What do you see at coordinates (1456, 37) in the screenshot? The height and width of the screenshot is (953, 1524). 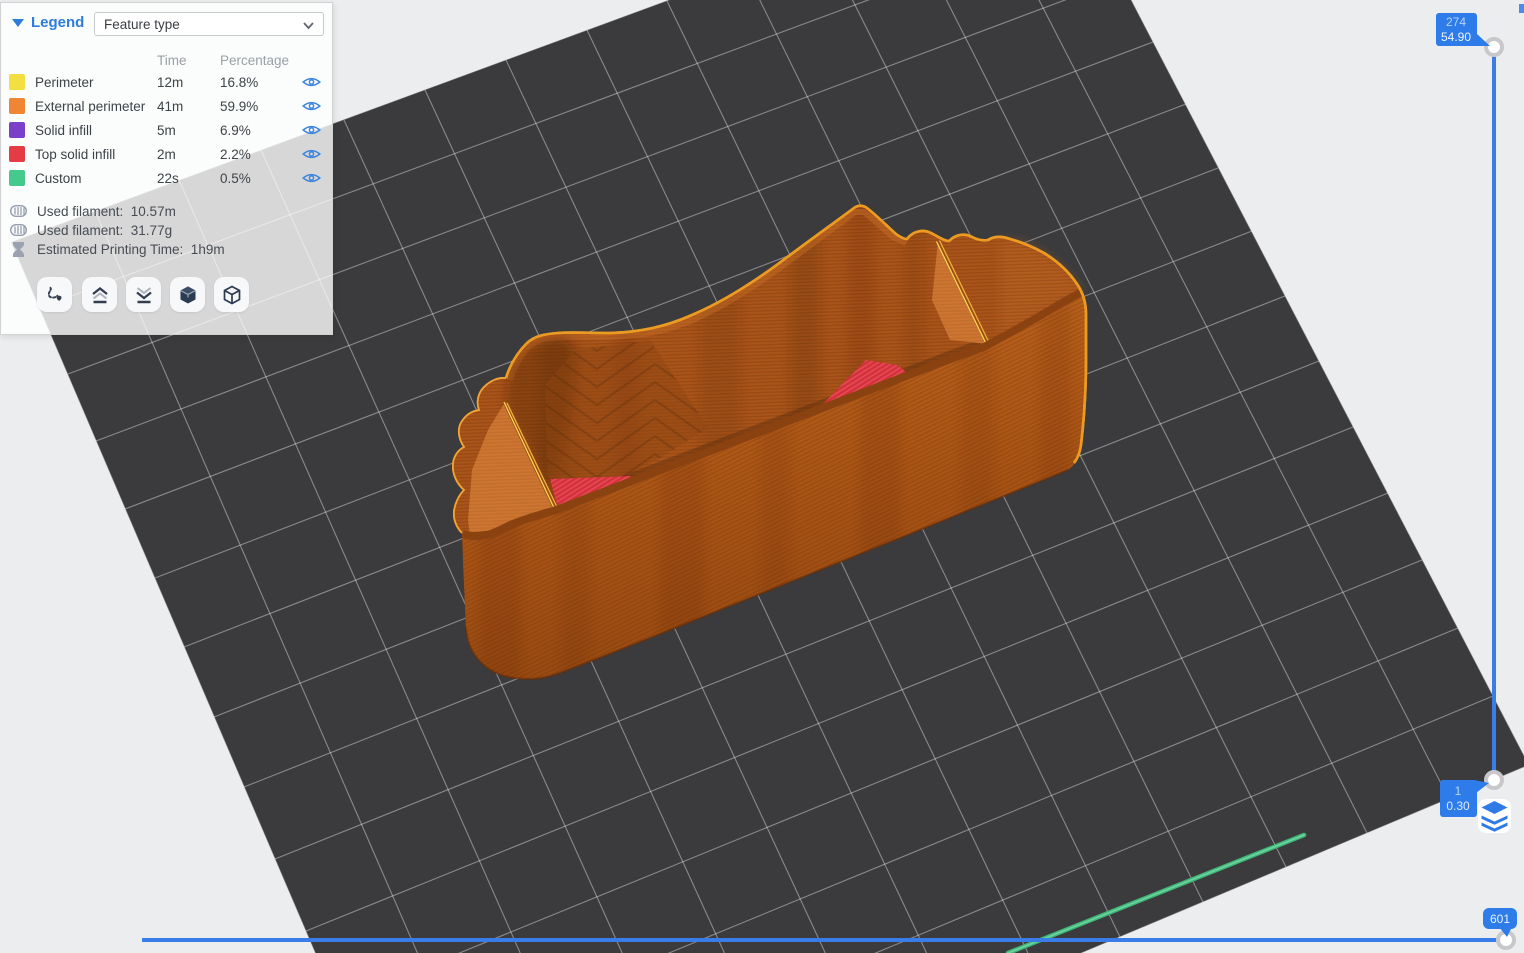 I see `svg-text: 54.90` at bounding box center [1456, 37].